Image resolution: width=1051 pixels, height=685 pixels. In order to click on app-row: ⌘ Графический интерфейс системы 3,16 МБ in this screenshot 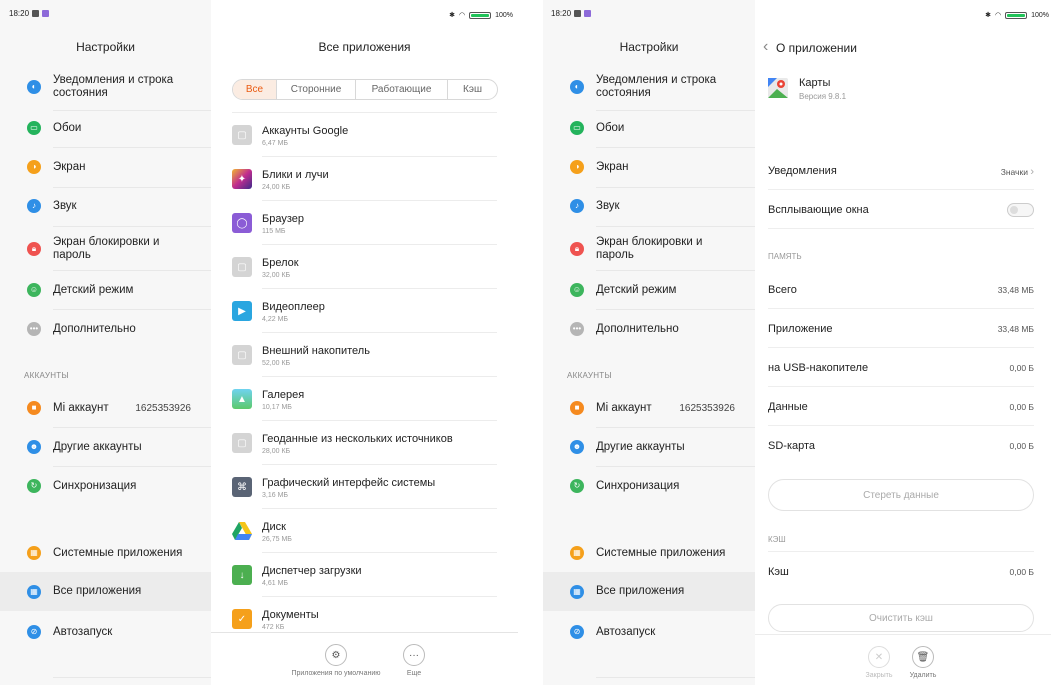, I will do `click(364, 487)`.